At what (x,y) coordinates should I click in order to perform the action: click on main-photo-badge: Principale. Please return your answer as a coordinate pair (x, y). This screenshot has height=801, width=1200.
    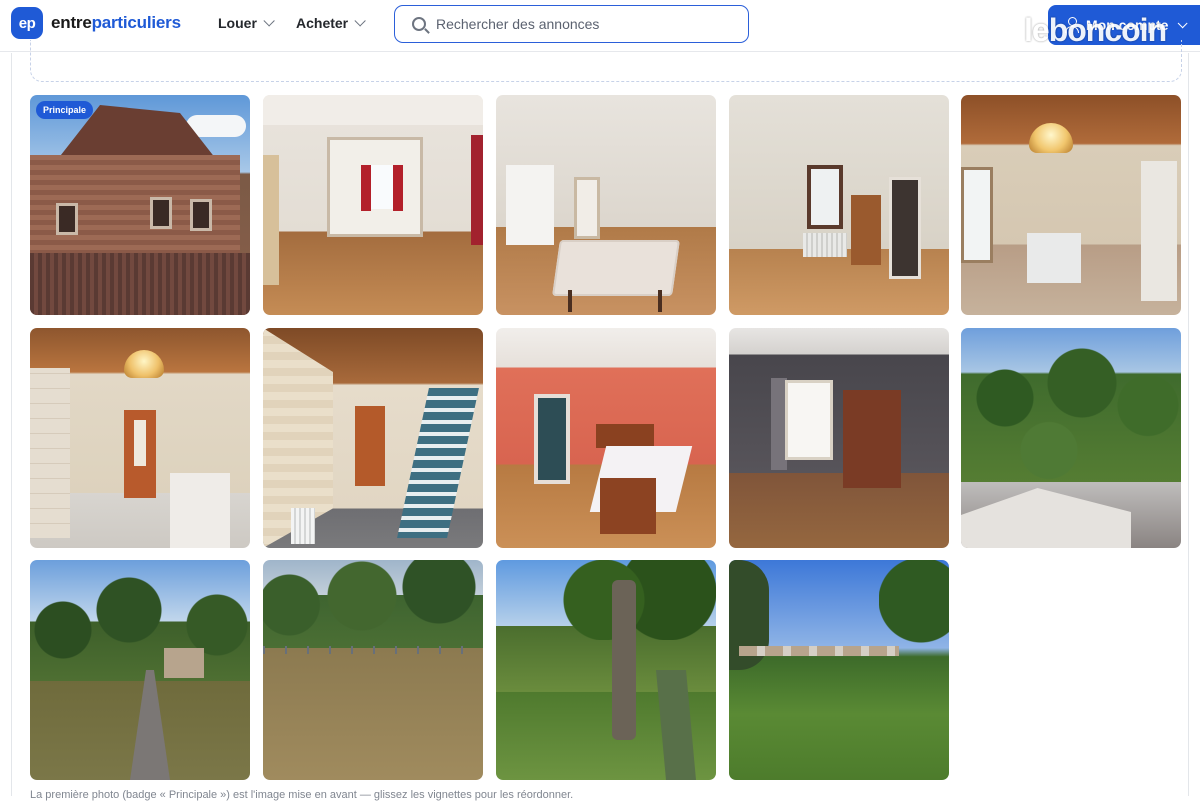
    Looking at the image, I should click on (65, 110).